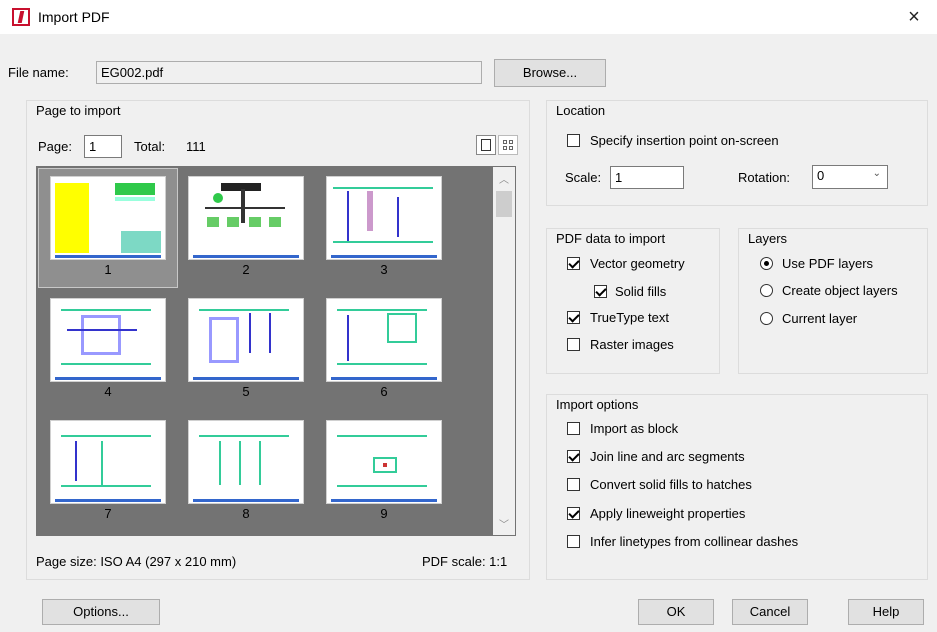 Image resolution: width=937 pixels, height=632 pixels. What do you see at coordinates (668, 513) in the screenshot?
I see `apply-lineweight-label: Apply lineweight properties` at bounding box center [668, 513].